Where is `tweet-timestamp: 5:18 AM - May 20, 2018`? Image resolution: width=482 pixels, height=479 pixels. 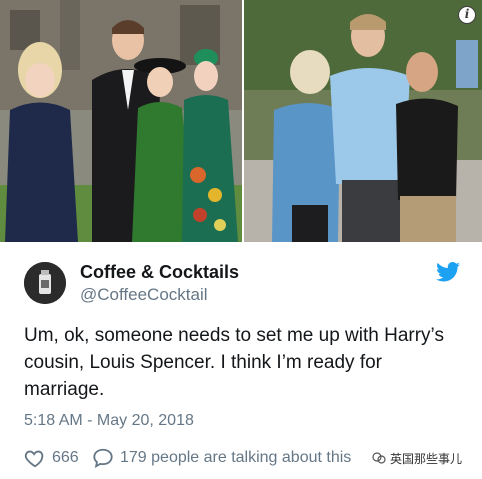
tweet-timestamp: 5:18 AM - May 20, 2018 is located at coordinates (109, 421).